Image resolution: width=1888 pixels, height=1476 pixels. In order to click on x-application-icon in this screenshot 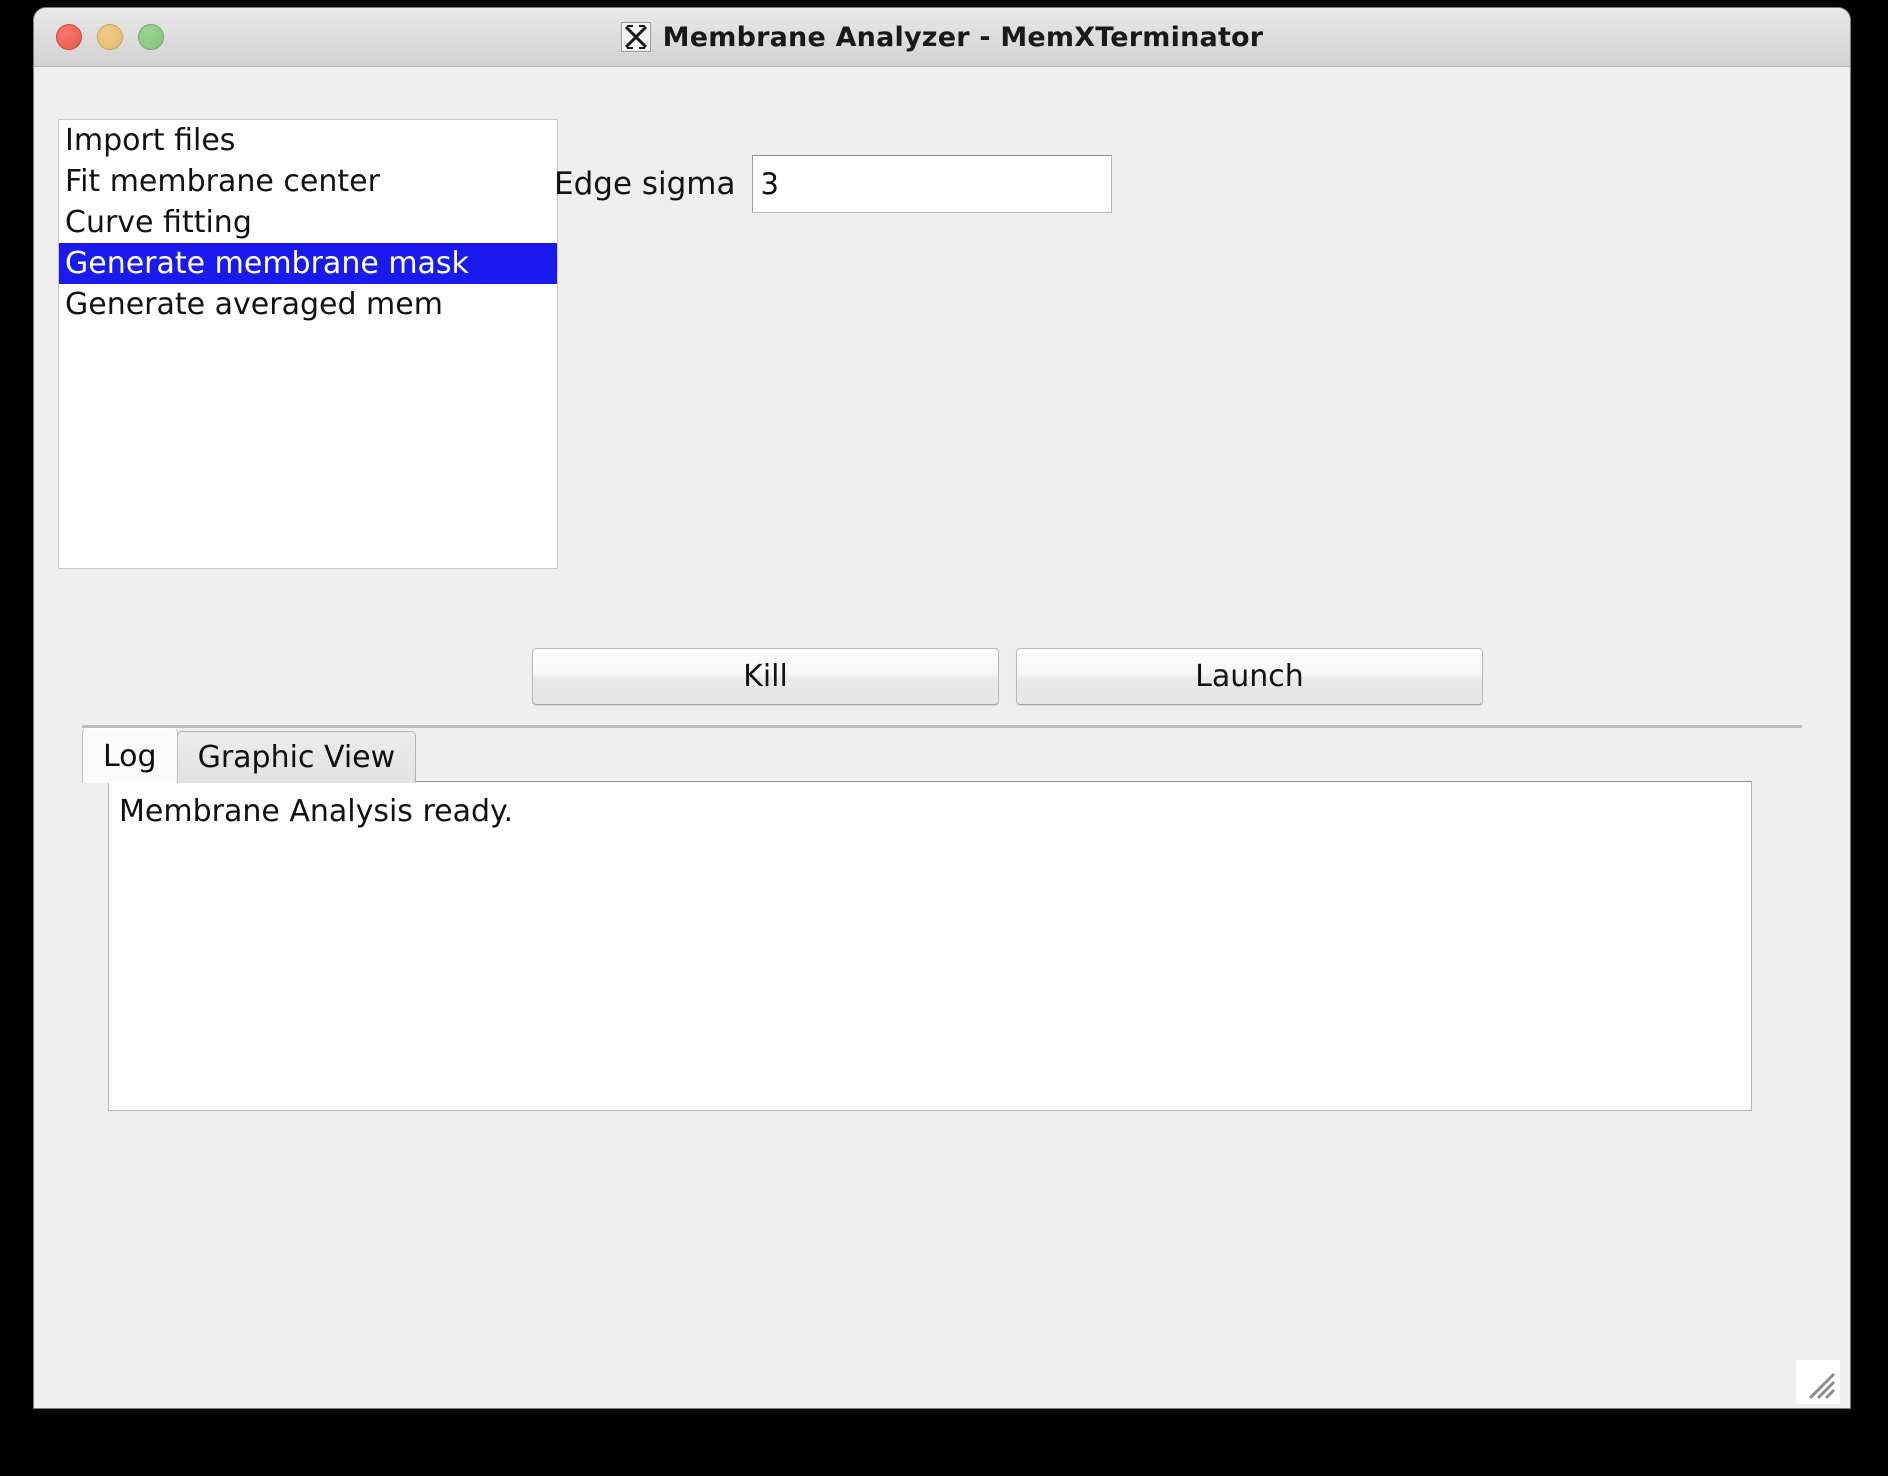, I will do `click(635, 37)`.